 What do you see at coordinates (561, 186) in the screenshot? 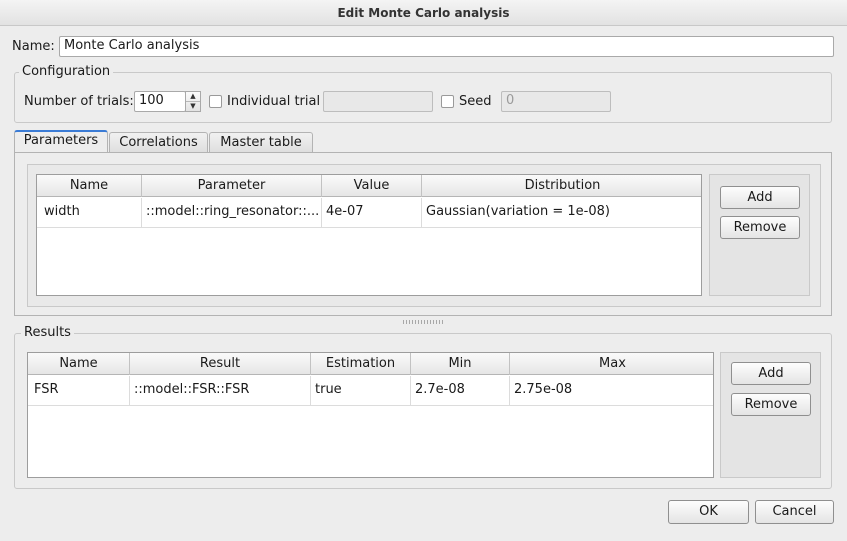
I see `column-header-distribution: Distribution` at bounding box center [561, 186].